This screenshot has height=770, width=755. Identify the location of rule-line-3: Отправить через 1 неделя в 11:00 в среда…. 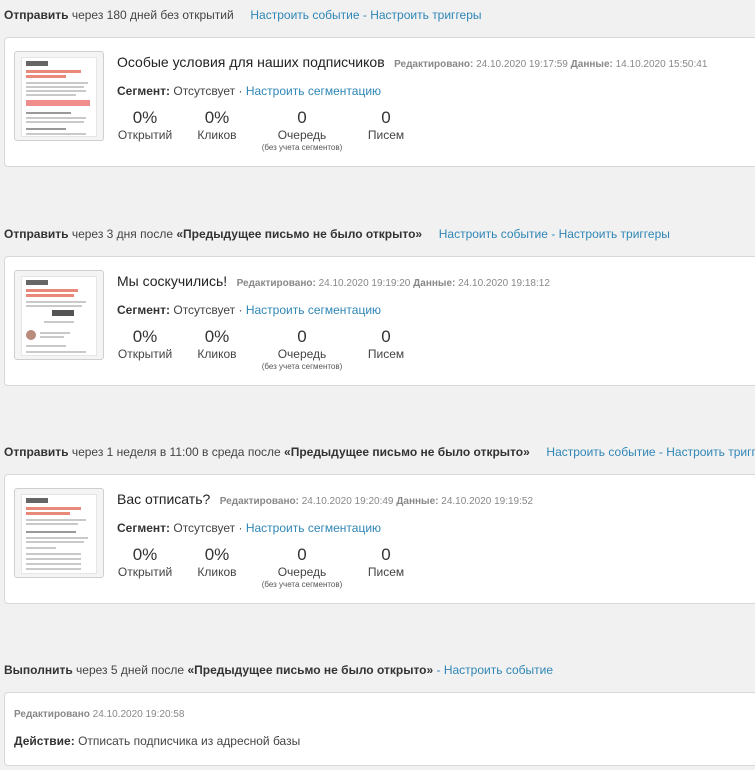
(379, 452).